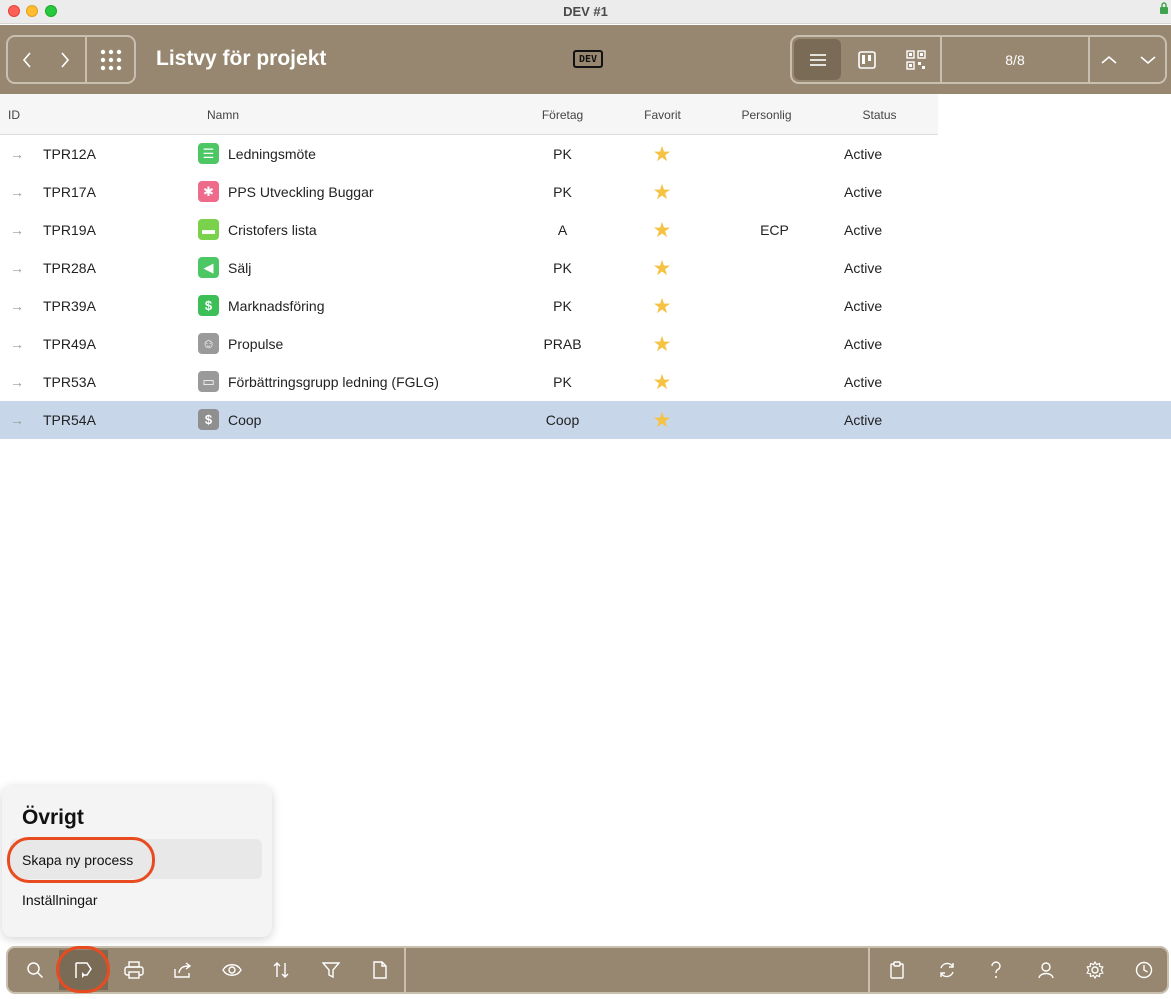  What do you see at coordinates (69, 192) in the screenshot?
I see `project-id: TPR17A` at bounding box center [69, 192].